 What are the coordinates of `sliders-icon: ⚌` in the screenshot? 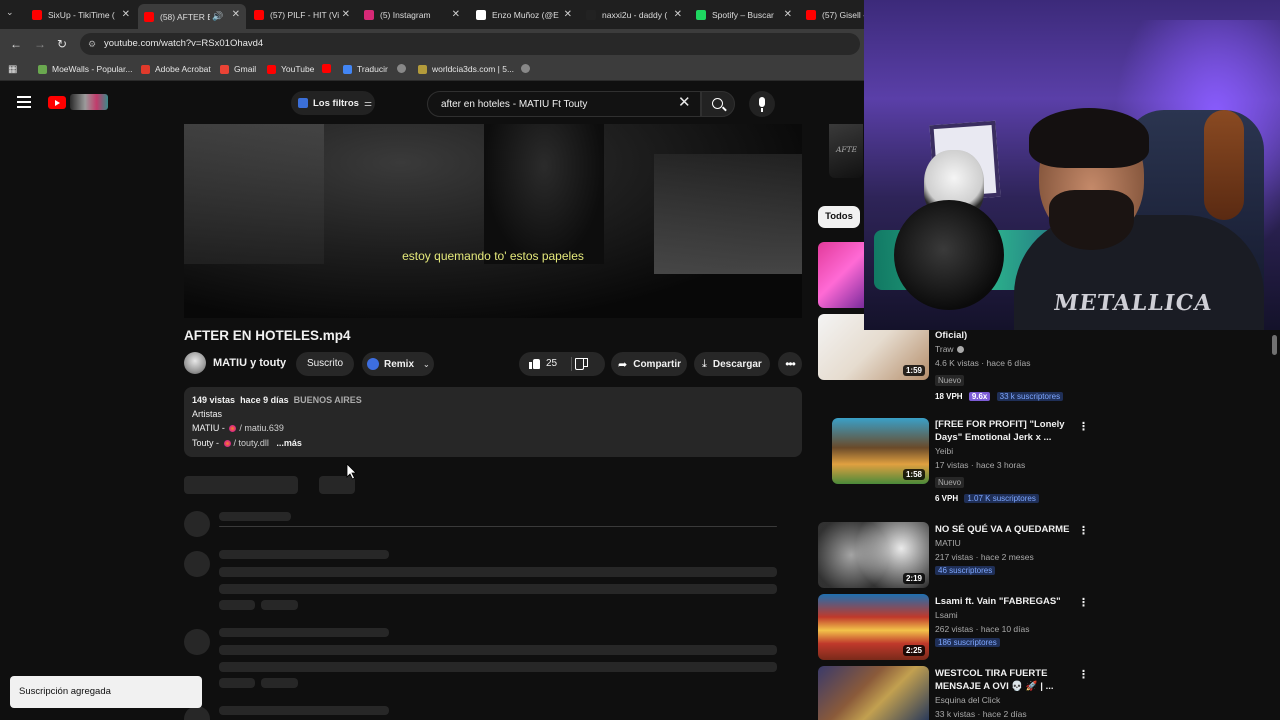 It's located at (367, 102).